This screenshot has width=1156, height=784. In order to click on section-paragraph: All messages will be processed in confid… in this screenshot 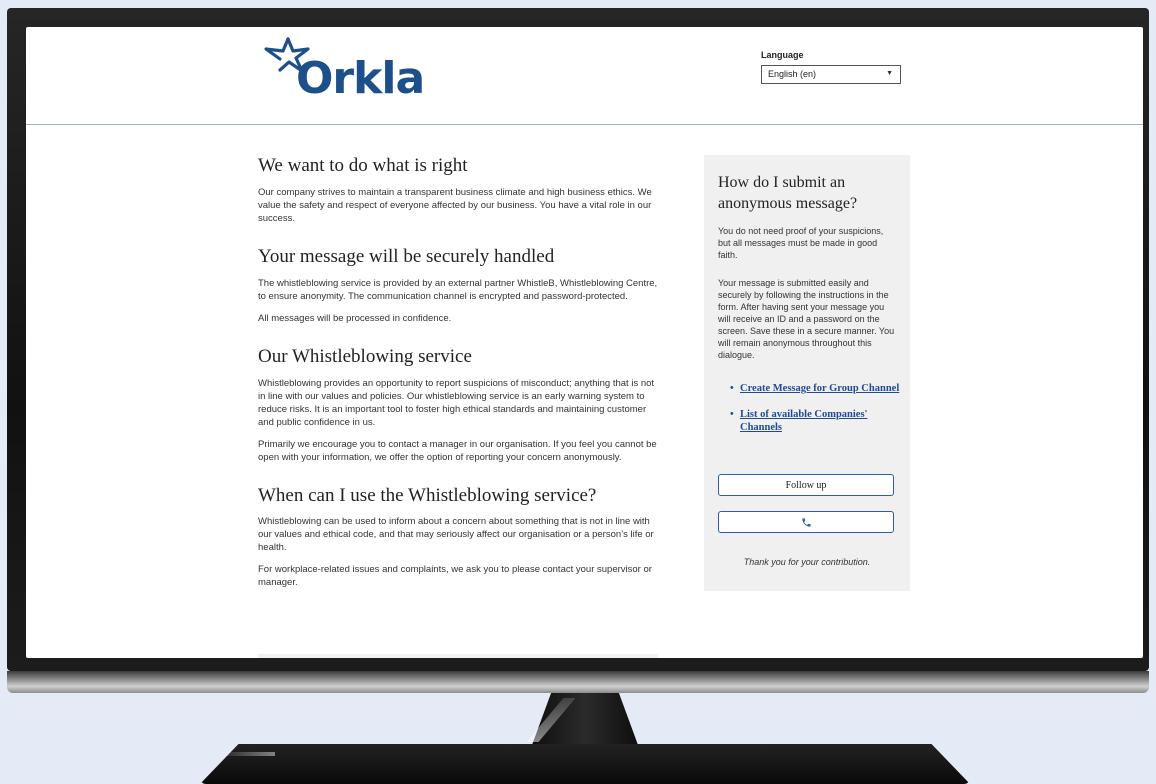, I will do `click(355, 318)`.